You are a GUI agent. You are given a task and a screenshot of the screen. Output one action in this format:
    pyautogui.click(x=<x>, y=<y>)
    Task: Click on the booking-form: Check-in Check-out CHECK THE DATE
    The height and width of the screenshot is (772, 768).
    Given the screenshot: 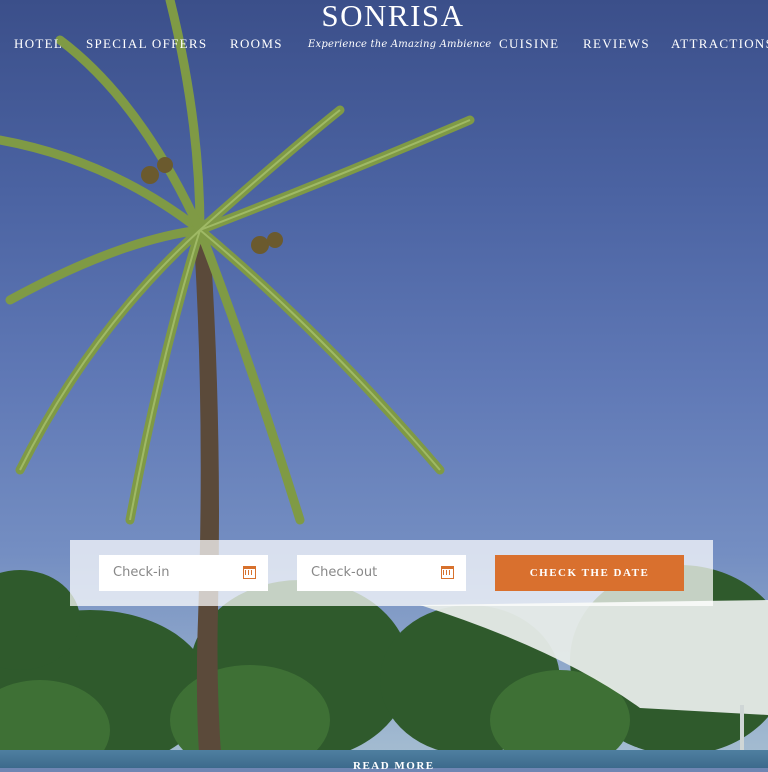 What is the action you would take?
    pyautogui.click(x=391, y=573)
    